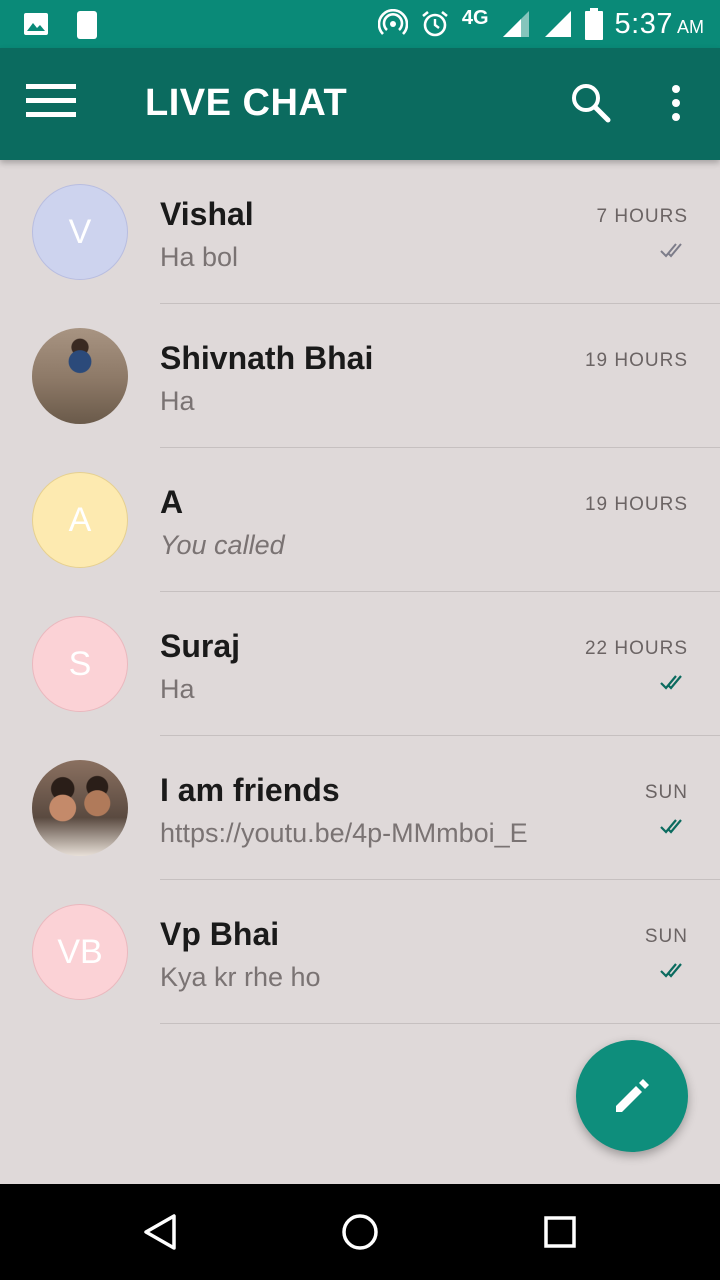 The image size is (720, 1280). Describe the element at coordinates (392, 22) in the screenshot. I see `hotspot-icon` at that location.